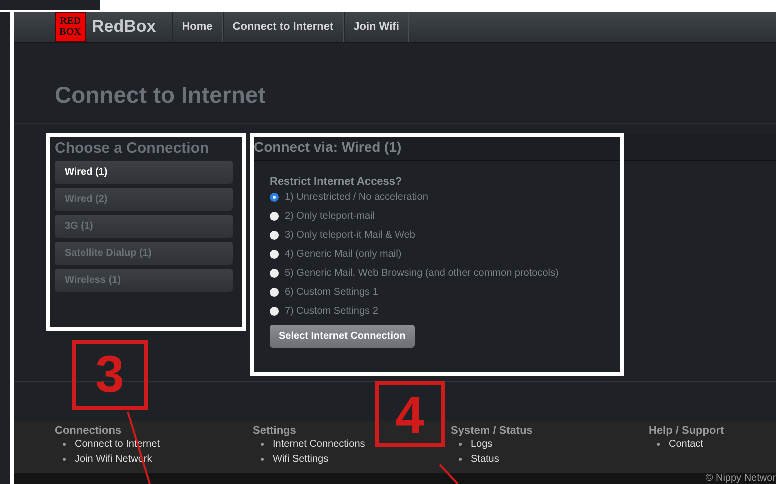  I want to click on footer-heading: Help / Support, so click(687, 430).